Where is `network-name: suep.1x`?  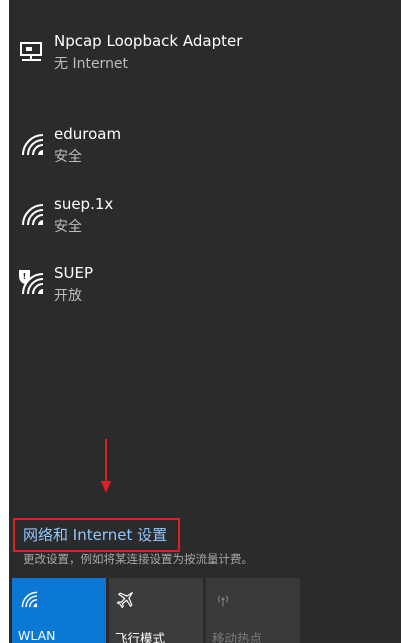
network-name: suep.1x is located at coordinates (84, 204).